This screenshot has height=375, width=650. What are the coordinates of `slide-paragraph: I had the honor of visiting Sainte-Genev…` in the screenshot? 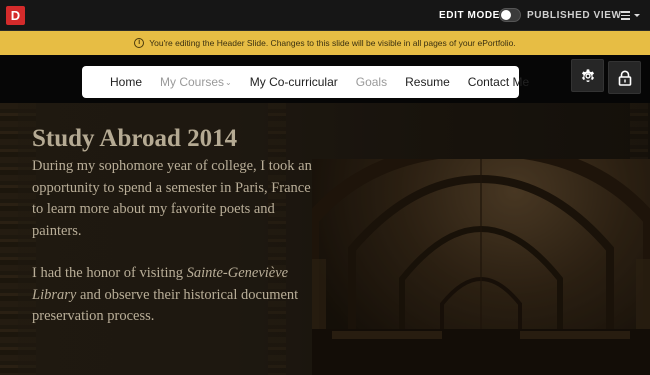 It's located at (177, 295).